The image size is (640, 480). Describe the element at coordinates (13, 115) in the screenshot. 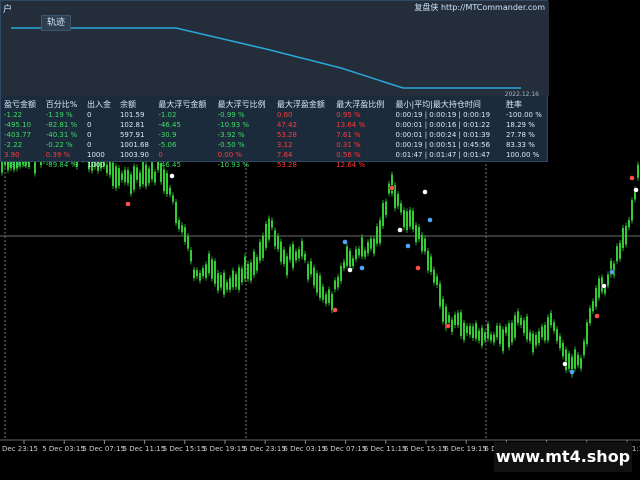

I see `stats-cell: -1.22` at that location.